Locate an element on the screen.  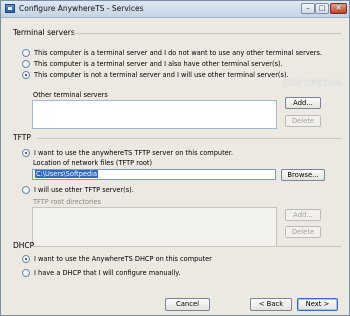
back-button: < Back is located at coordinates (271, 304).